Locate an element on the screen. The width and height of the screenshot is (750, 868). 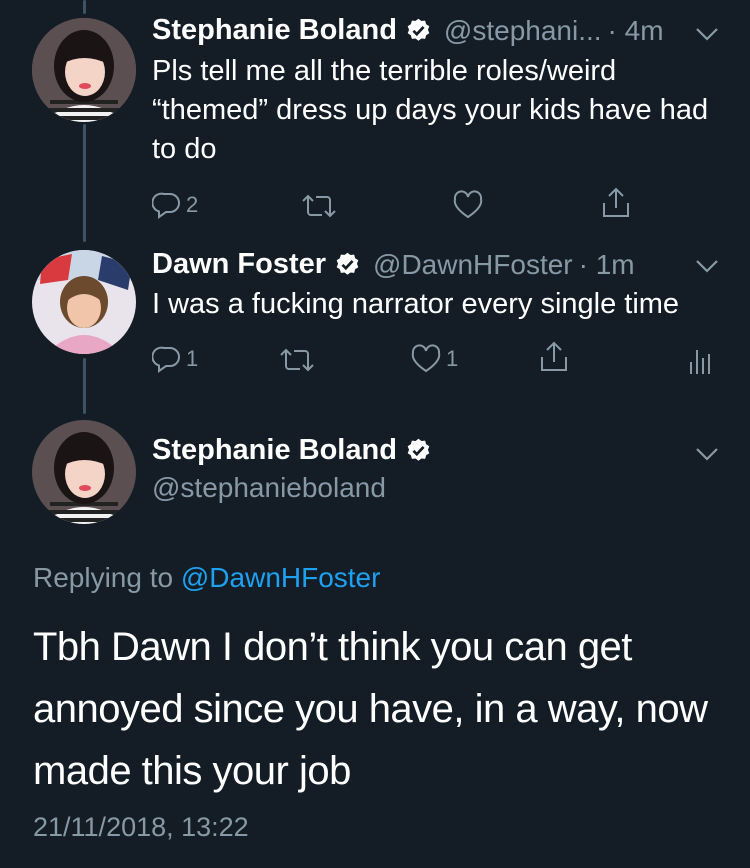
reply-button: 1 is located at coordinates (175, 359).